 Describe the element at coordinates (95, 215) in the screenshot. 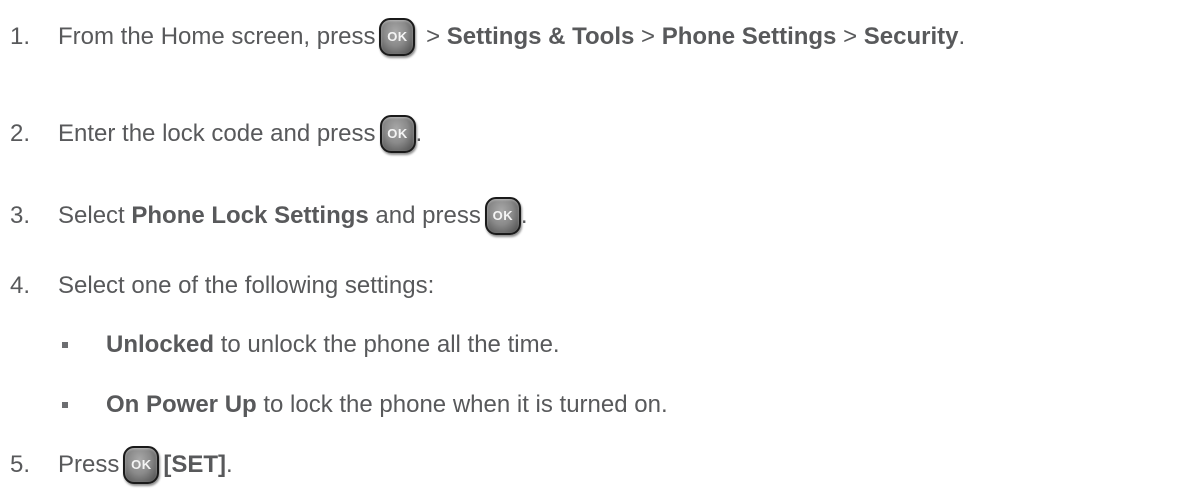

I see `step-text: Select` at that location.